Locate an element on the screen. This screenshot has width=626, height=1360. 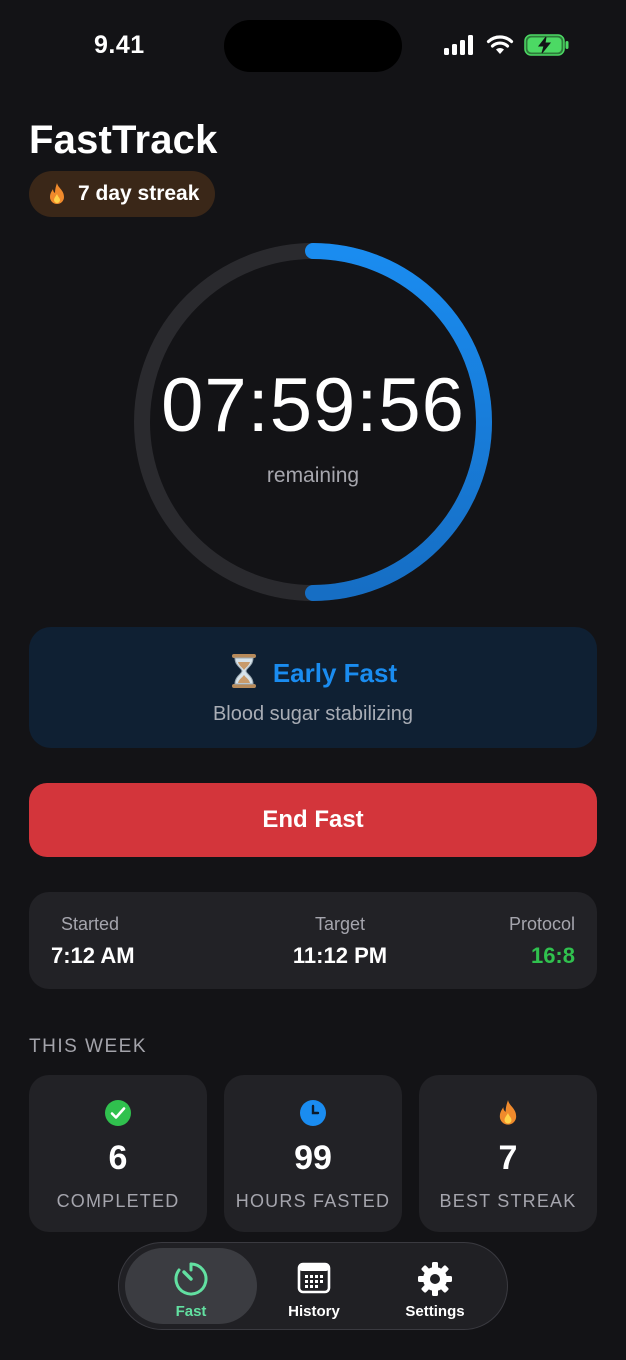
target-value: 11:12 PM is located at coordinates (340, 955).